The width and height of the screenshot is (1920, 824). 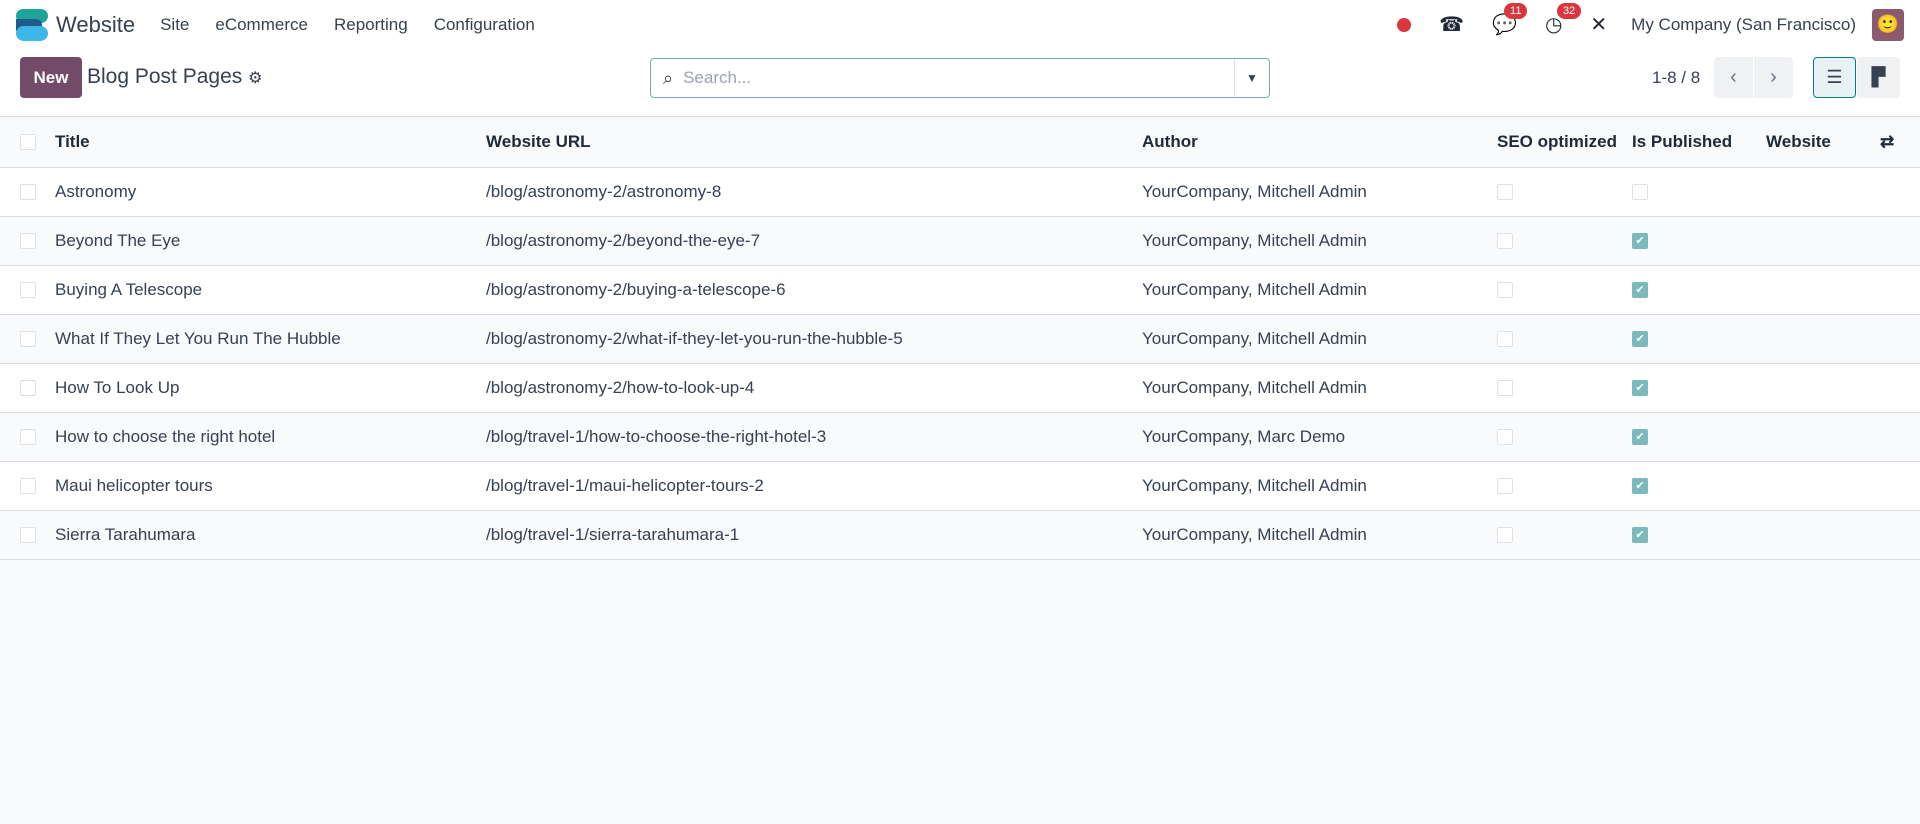 What do you see at coordinates (814, 486) in the screenshot?
I see `cell-website-url: /blog/travel-1/maui-helicopter-tours-2` at bounding box center [814, 486].